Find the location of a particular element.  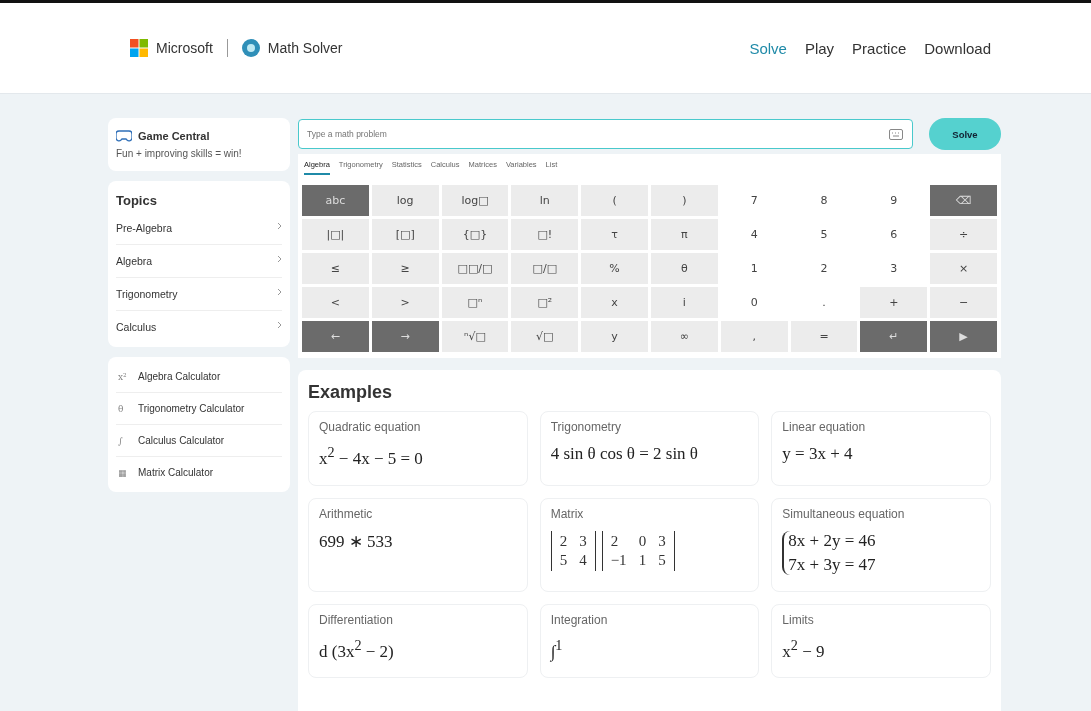

keypad-key: τ is located at coordinates (614, 234).